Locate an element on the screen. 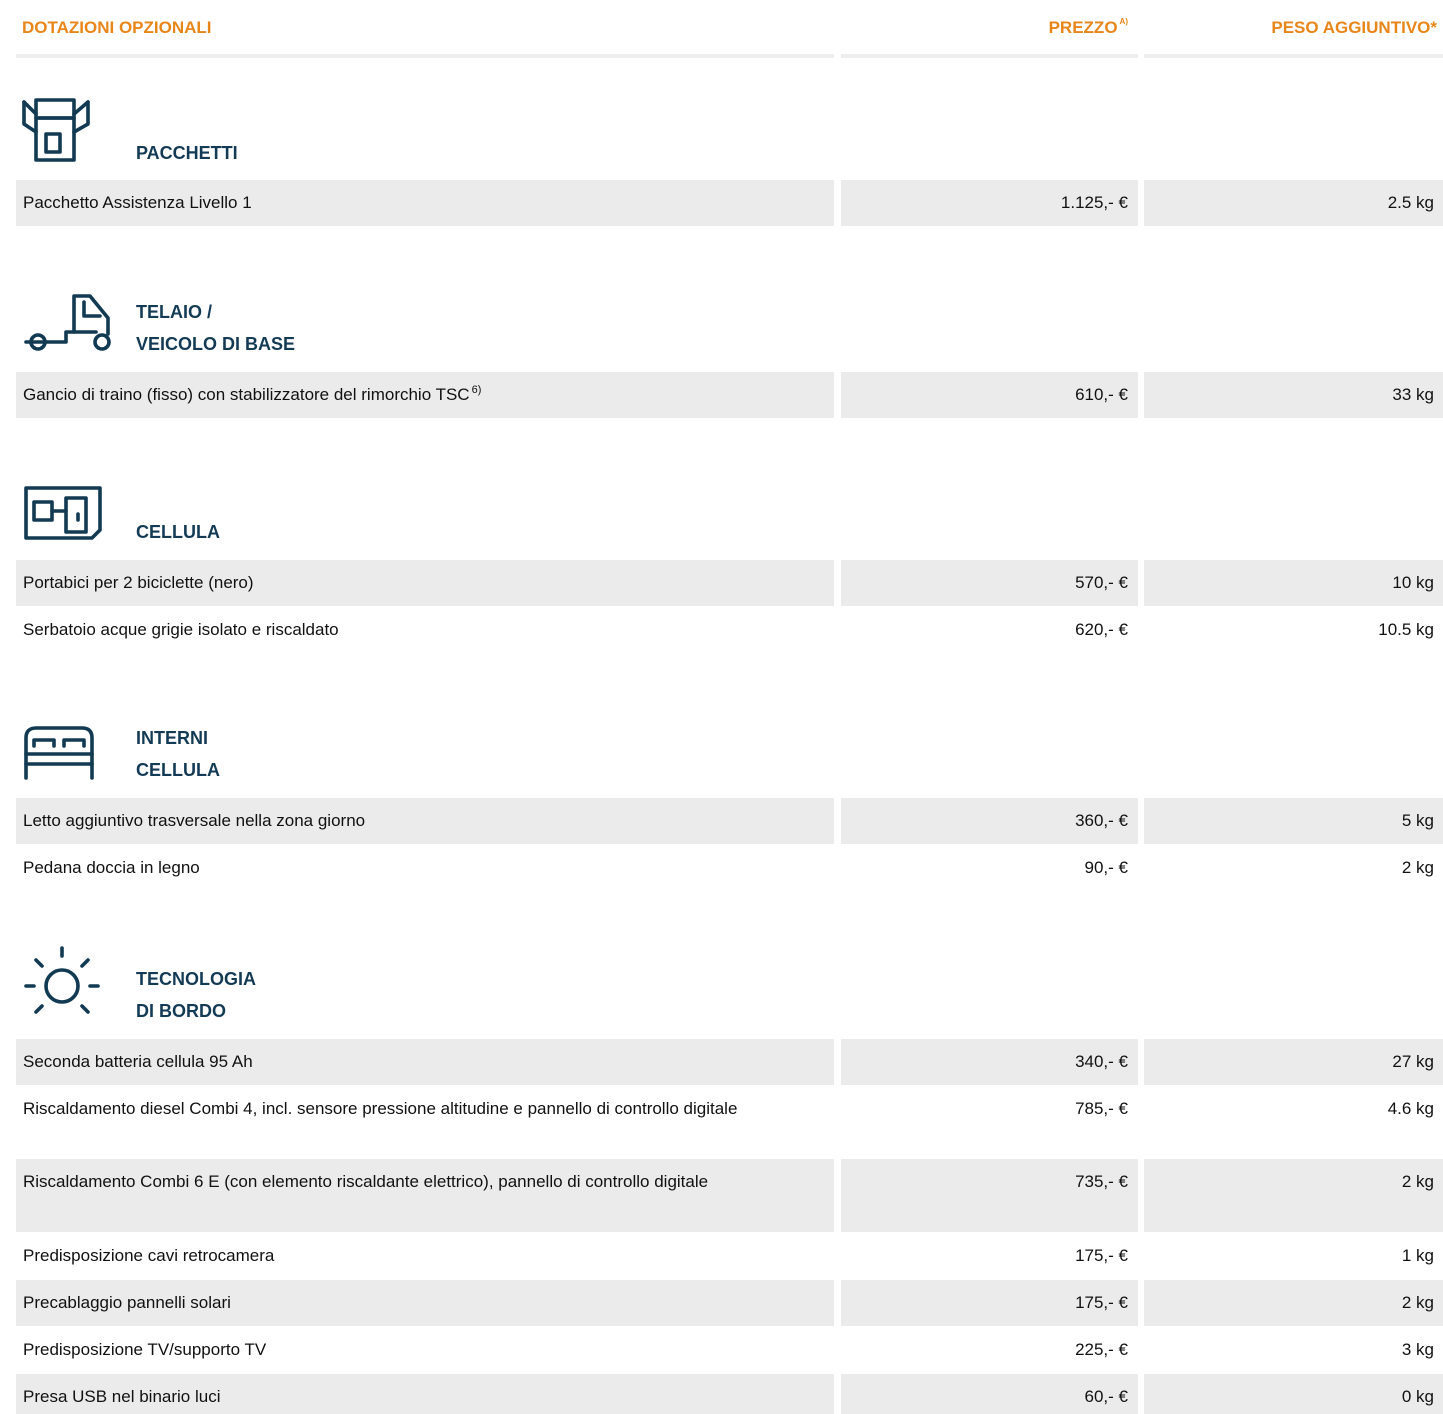  section-title-interni: INTERNI CELLULA is located at coordinates (178, 754).